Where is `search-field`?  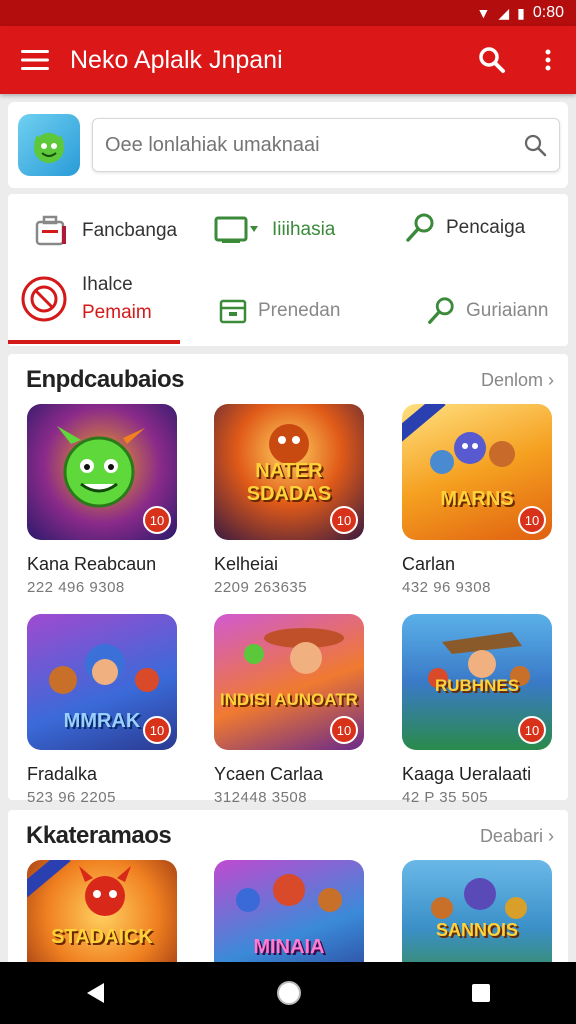
search-field is located at coordinates (326, 145).